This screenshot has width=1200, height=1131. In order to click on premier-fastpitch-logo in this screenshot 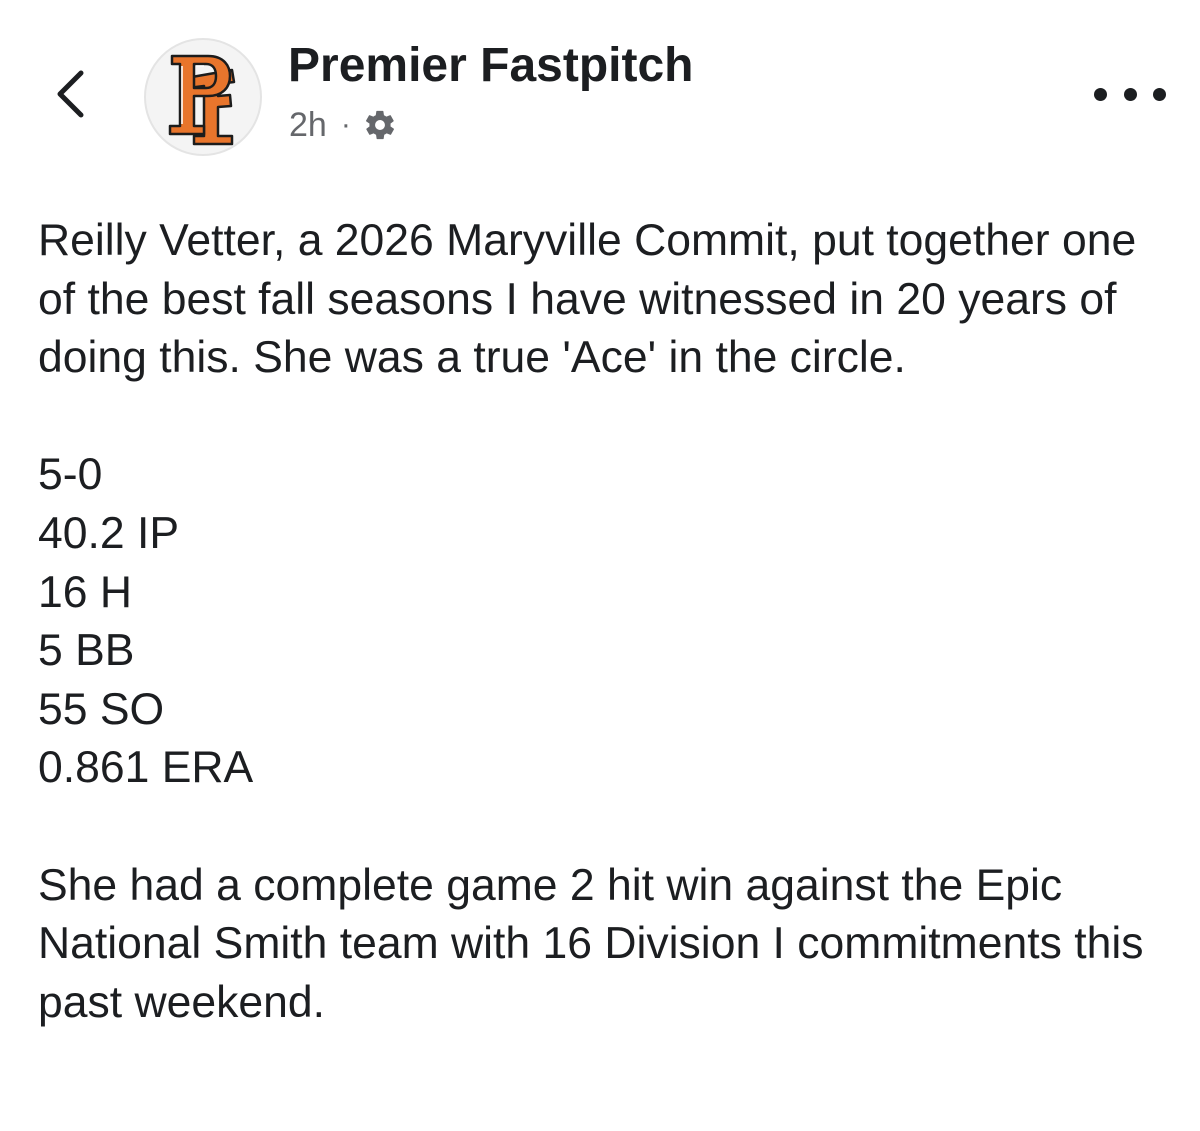, I will do `click(202, 100)`.